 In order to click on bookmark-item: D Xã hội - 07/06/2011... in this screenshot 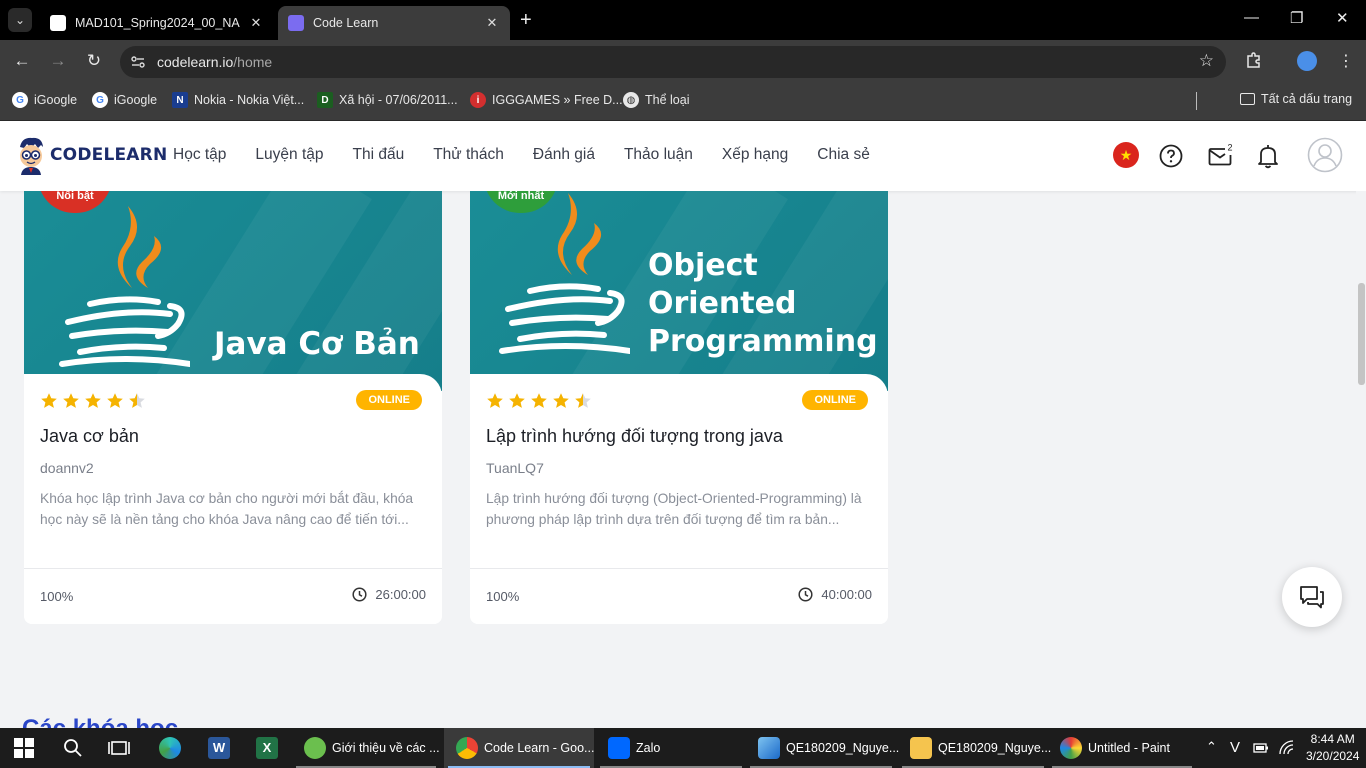, I will do `click(387, 100)`.